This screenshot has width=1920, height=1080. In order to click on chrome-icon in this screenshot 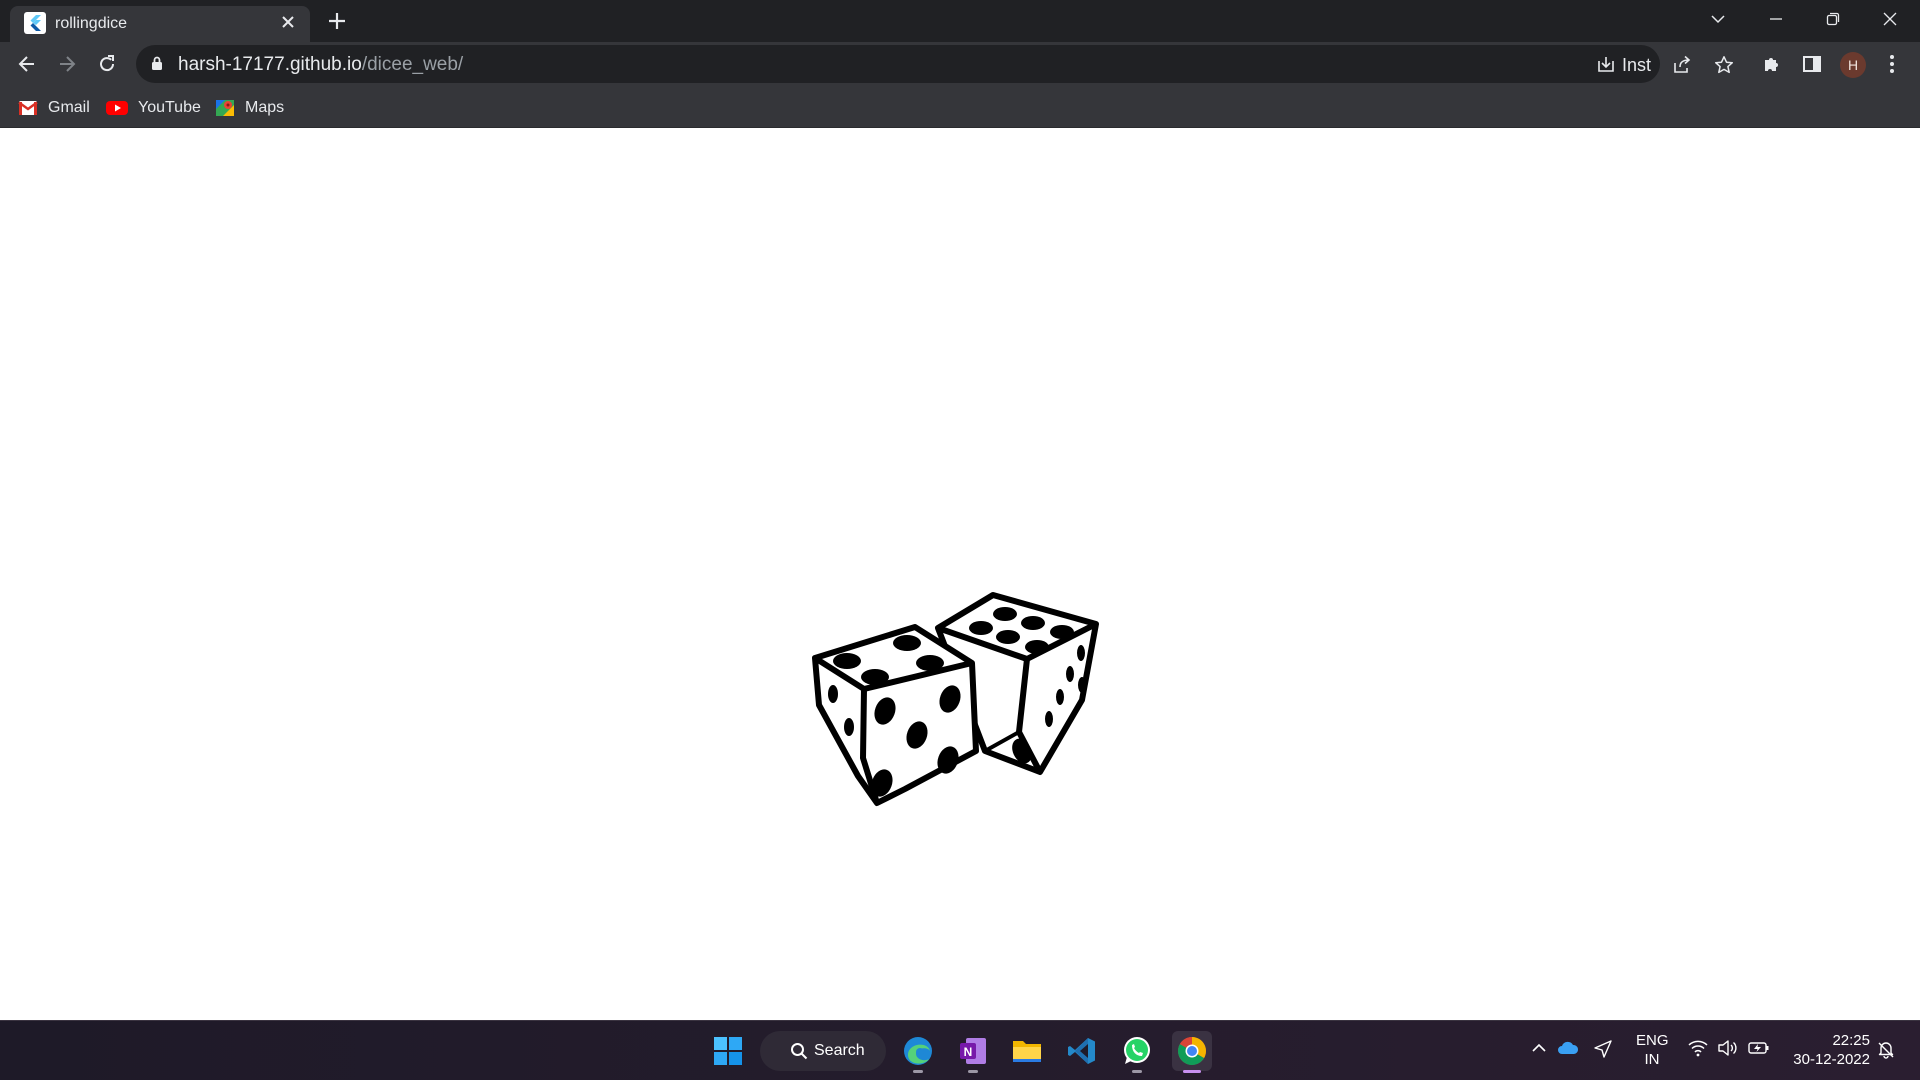, I will do `click(1192, 1051)`.